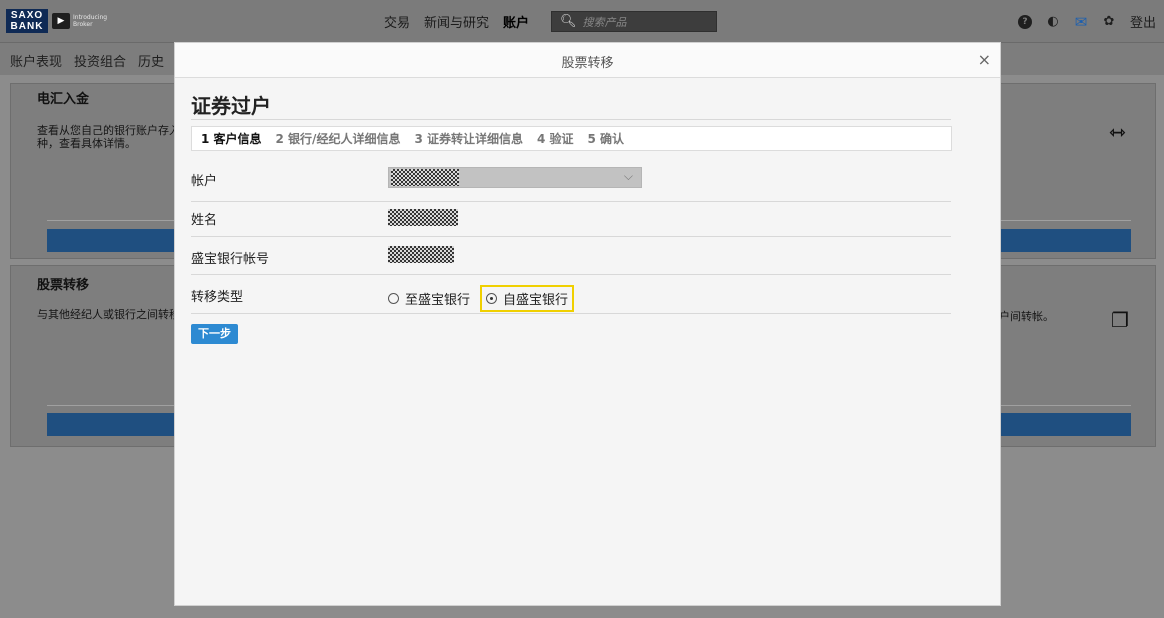  What do you see at coordinates (535, 298) in the screenshot?
I see `radio-from-saxo-label: 自盛宝银行` at bounding box center [535, 298].